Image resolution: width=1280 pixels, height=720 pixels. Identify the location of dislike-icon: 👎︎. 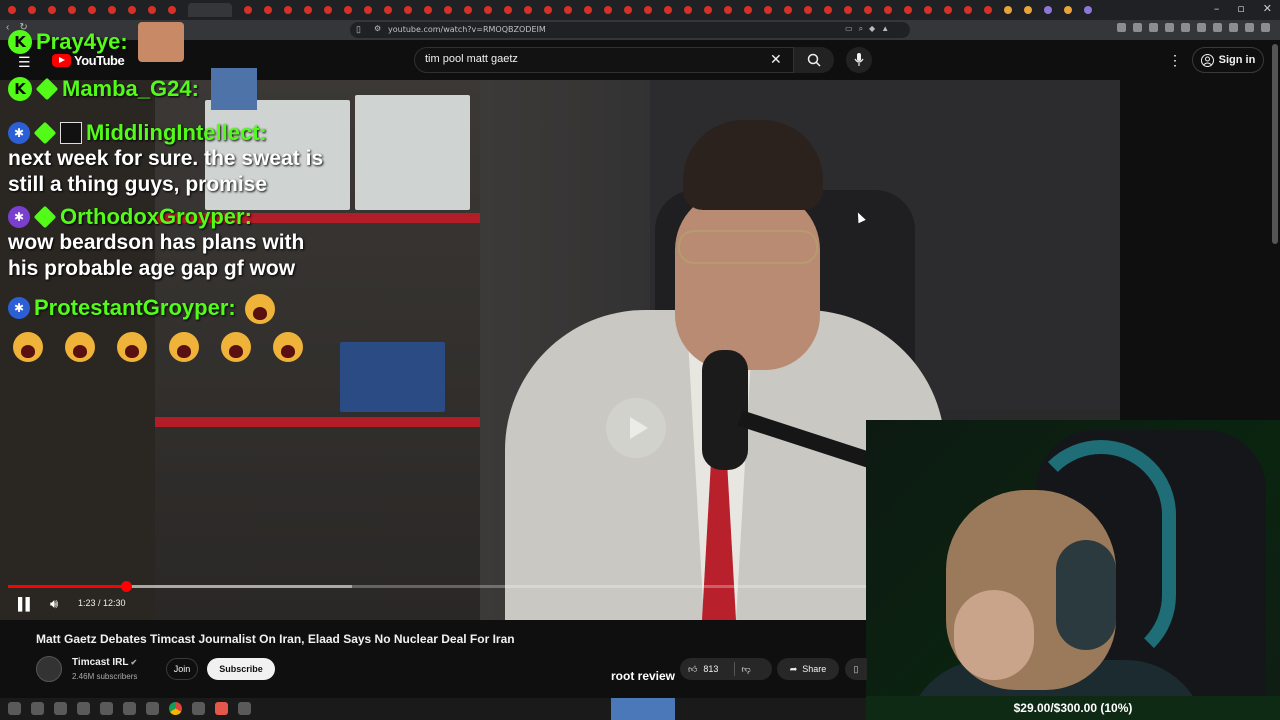
(745, 669).